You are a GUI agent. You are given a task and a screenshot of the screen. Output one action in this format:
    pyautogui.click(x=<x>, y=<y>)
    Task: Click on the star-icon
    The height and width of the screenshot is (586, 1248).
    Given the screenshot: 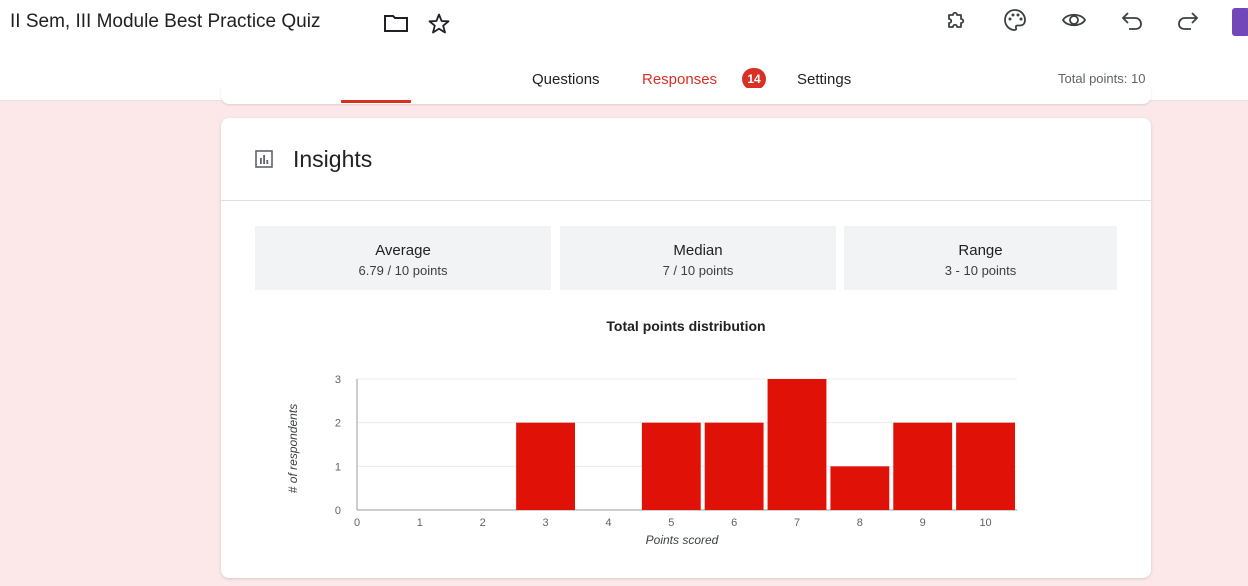 What is the action you would take?
    pyautogui.click(x=439, y=24)
    